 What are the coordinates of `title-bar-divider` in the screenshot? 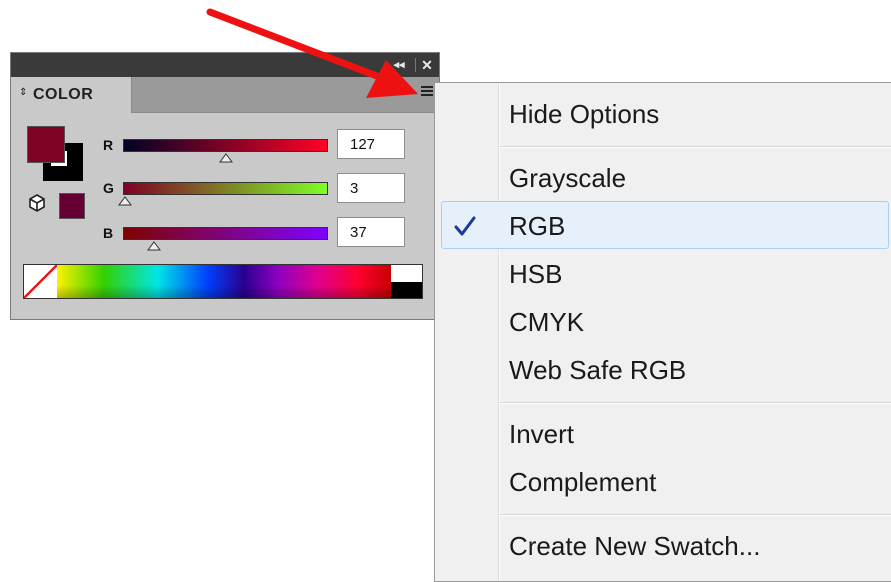 It's located at (415, 65).